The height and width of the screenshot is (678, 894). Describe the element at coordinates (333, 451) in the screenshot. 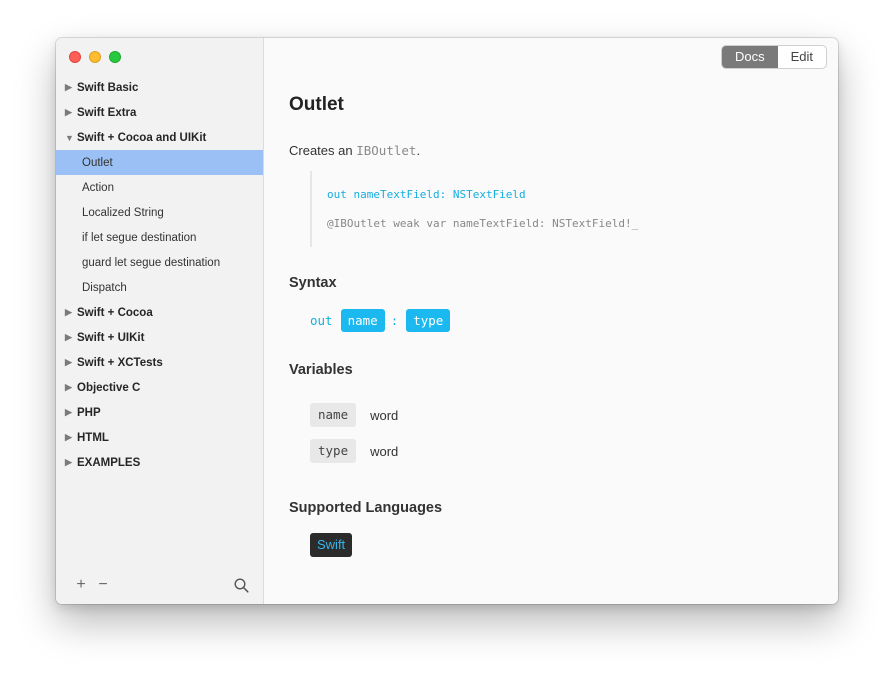

I see `variable-name: type` at that location.